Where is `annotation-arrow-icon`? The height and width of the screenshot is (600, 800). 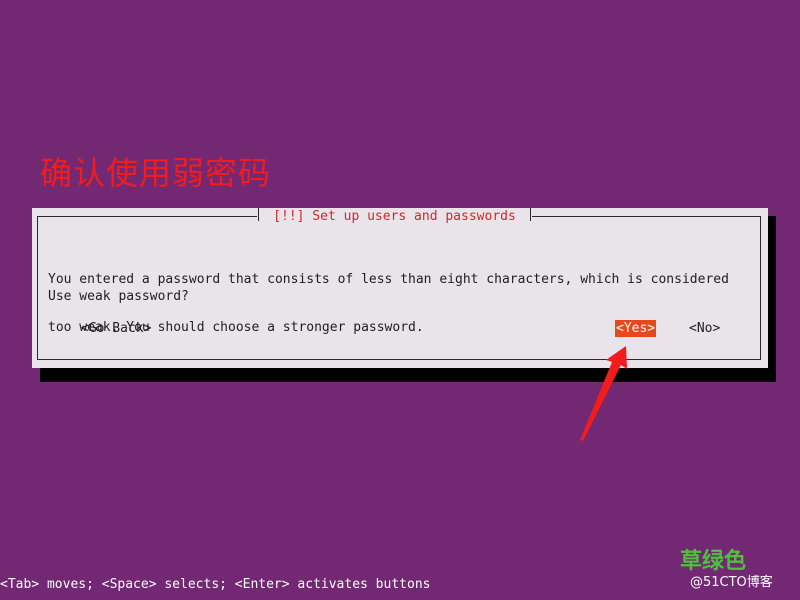 annotation-arrow-icon is located at coordinates (603, 393).